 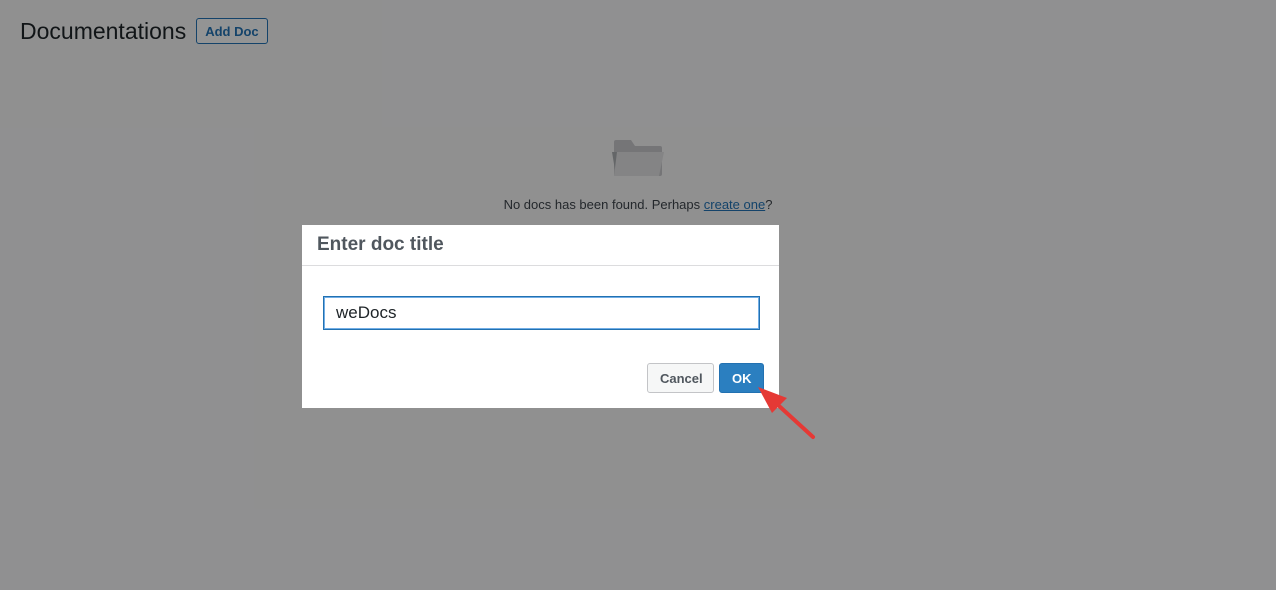 I want to click on enter-doc-title-dialog: Enter doc title Cancel OK, so click(x=540, y=316).